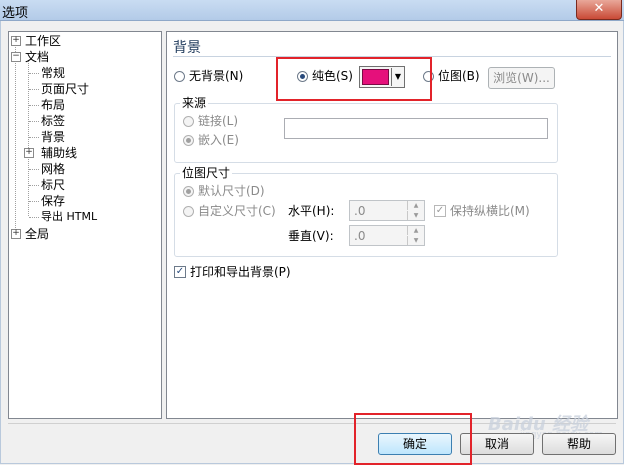 The width and height of the screenshot is (624, 465). What do you see at coordinates (237, 211) in the screenshot?
I see `custom-size-label: 自定义尺寸(C)` at bounding box center [237, 211].